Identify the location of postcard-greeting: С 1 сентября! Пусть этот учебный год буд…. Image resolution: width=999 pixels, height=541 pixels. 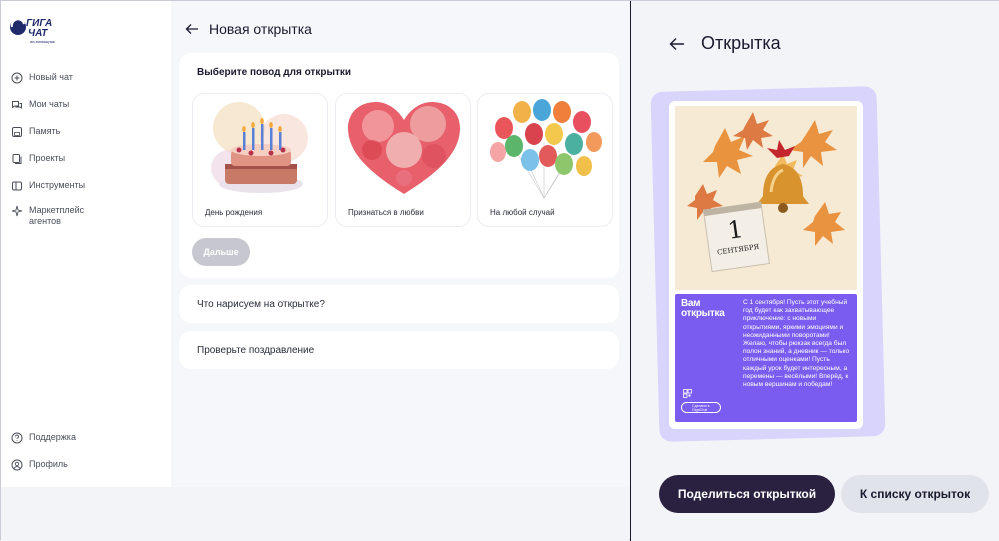
(796, 344).